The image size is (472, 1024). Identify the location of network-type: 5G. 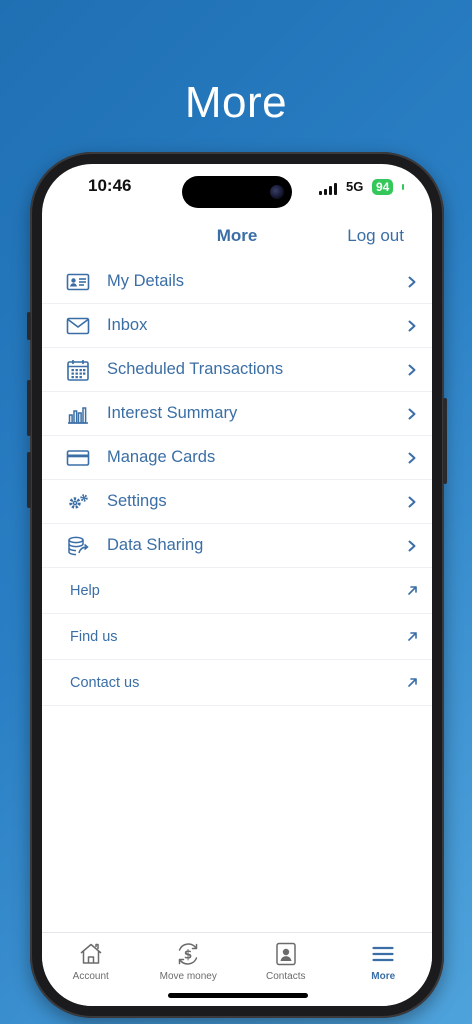
(355, 186).